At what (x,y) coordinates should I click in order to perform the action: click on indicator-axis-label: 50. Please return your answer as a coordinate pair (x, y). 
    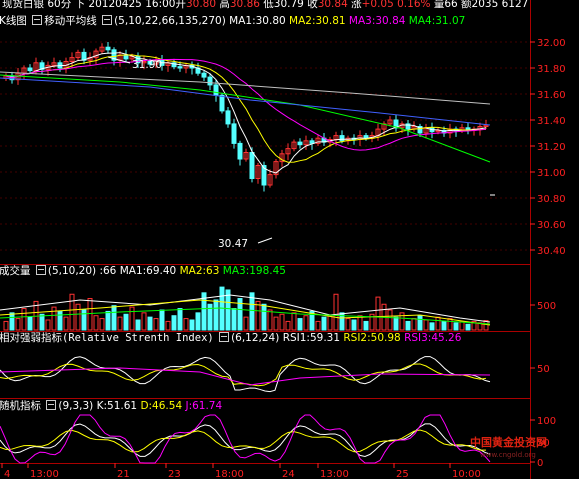
    Looking at the image, I should click on (543, 369).